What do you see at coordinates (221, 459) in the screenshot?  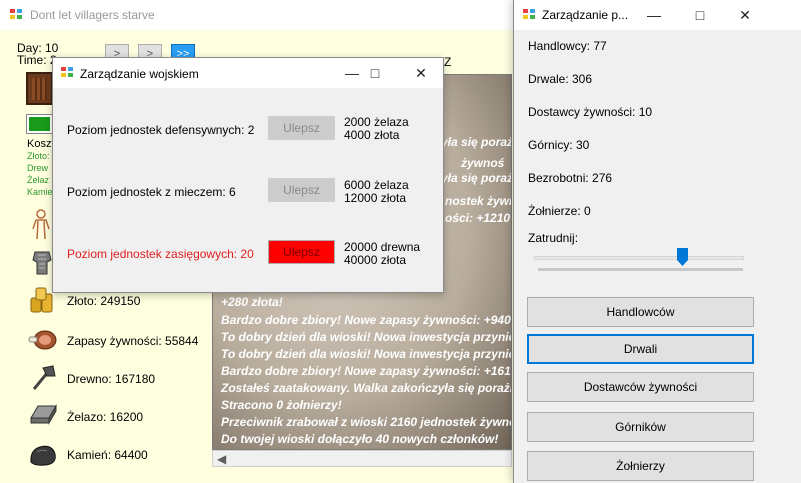 I see `scroll-left-icon: ◀` at bounding box center [221, 459].